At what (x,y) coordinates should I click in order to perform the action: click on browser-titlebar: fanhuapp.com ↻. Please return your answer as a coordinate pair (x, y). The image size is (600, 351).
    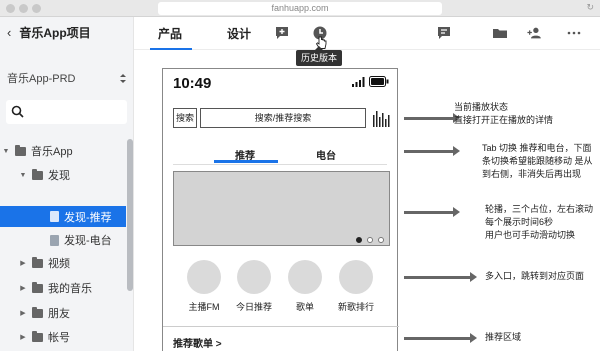
    Looking at the image, I should click on (300, 8).